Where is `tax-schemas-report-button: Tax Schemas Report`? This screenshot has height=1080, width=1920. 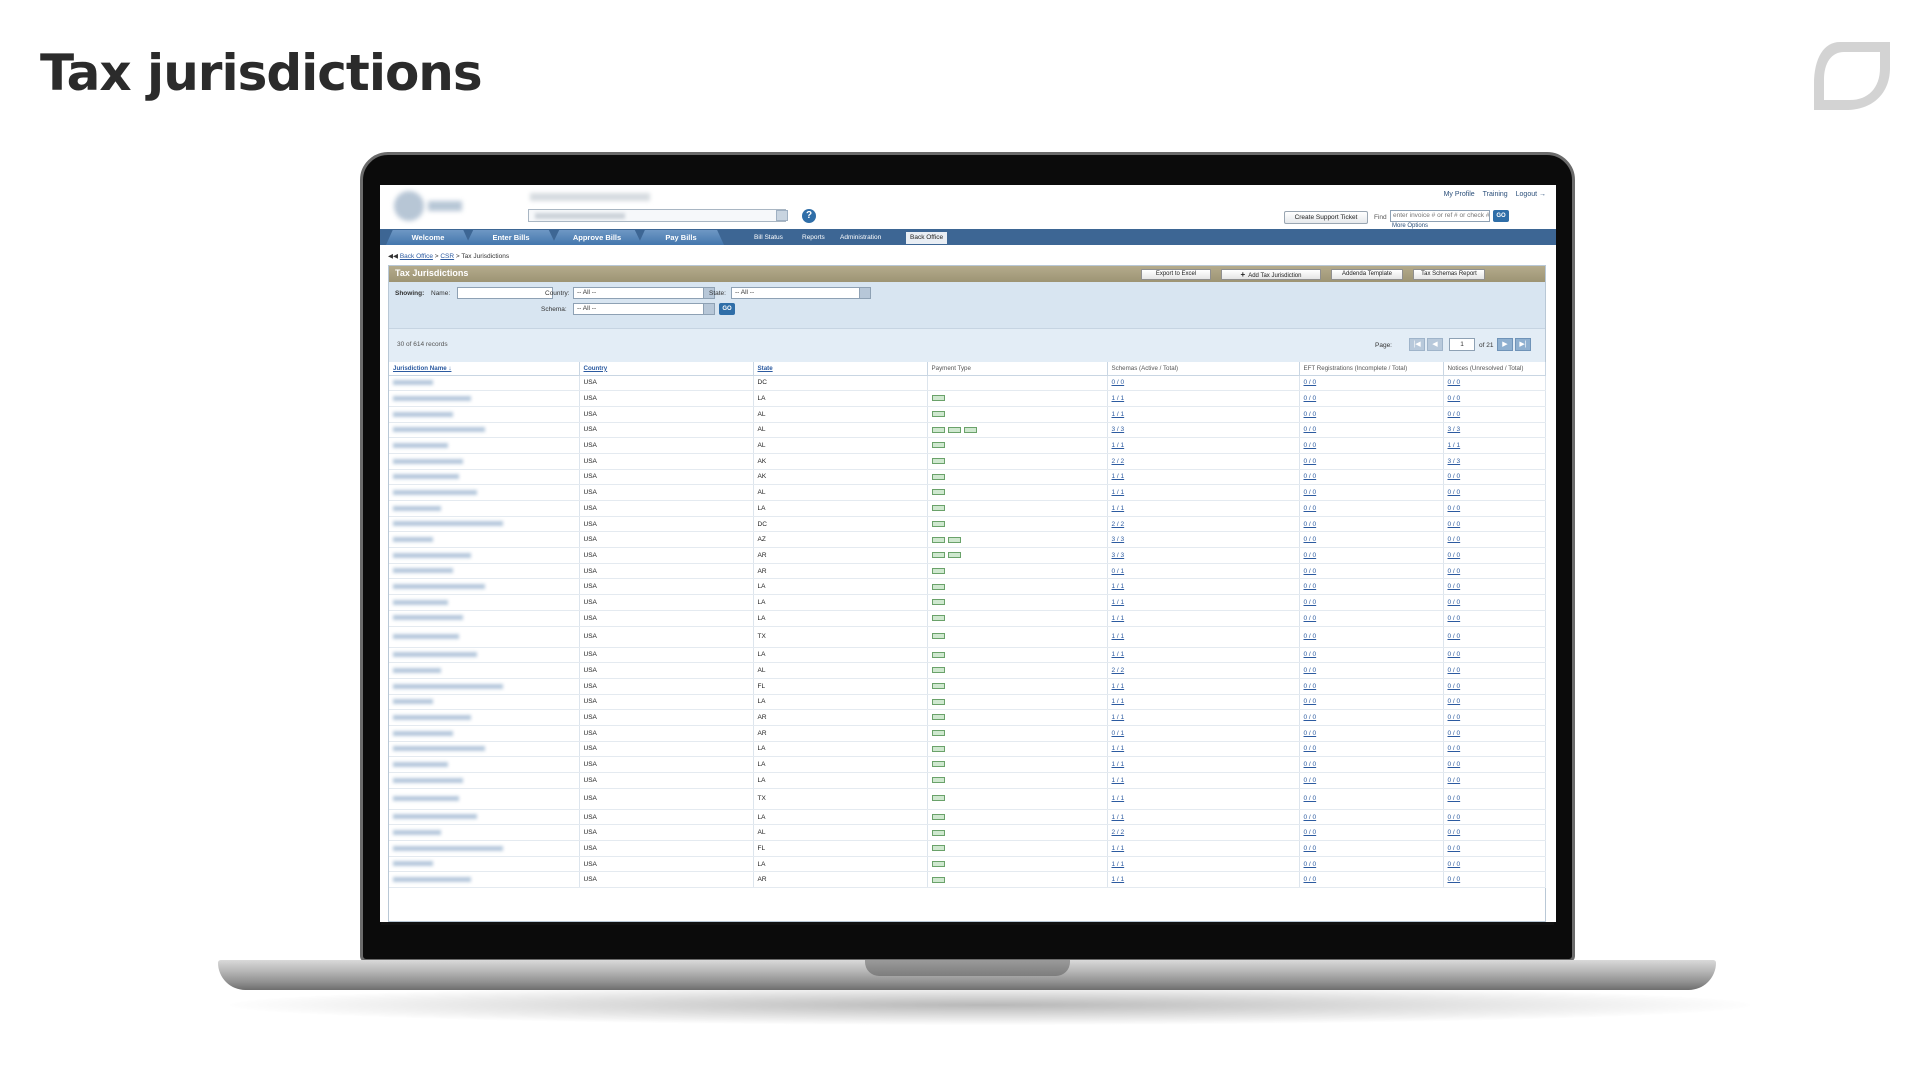 tax-schemas-report-button: Tax Schemas Report is located at coordinates (1449, 274).